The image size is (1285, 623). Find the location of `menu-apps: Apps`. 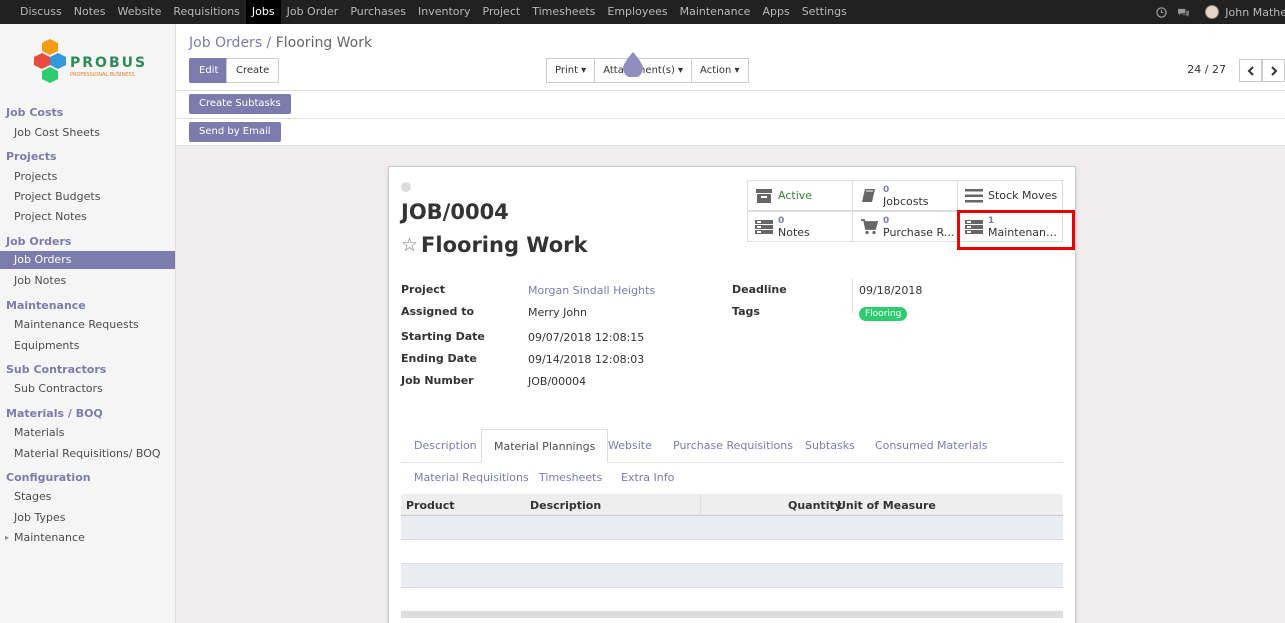

menu-apps: Apps is located at coordinates (775, 12).